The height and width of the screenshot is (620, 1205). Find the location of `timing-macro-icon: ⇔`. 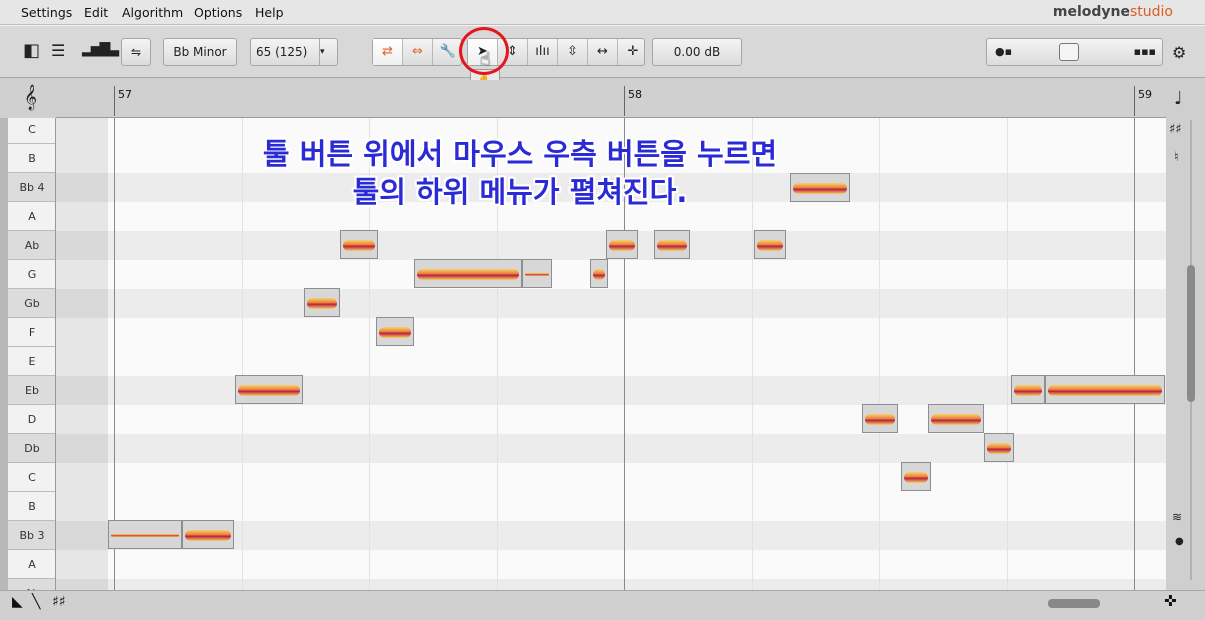

timing-macro-icon: ⇔ is located at coordinates (418, 52).